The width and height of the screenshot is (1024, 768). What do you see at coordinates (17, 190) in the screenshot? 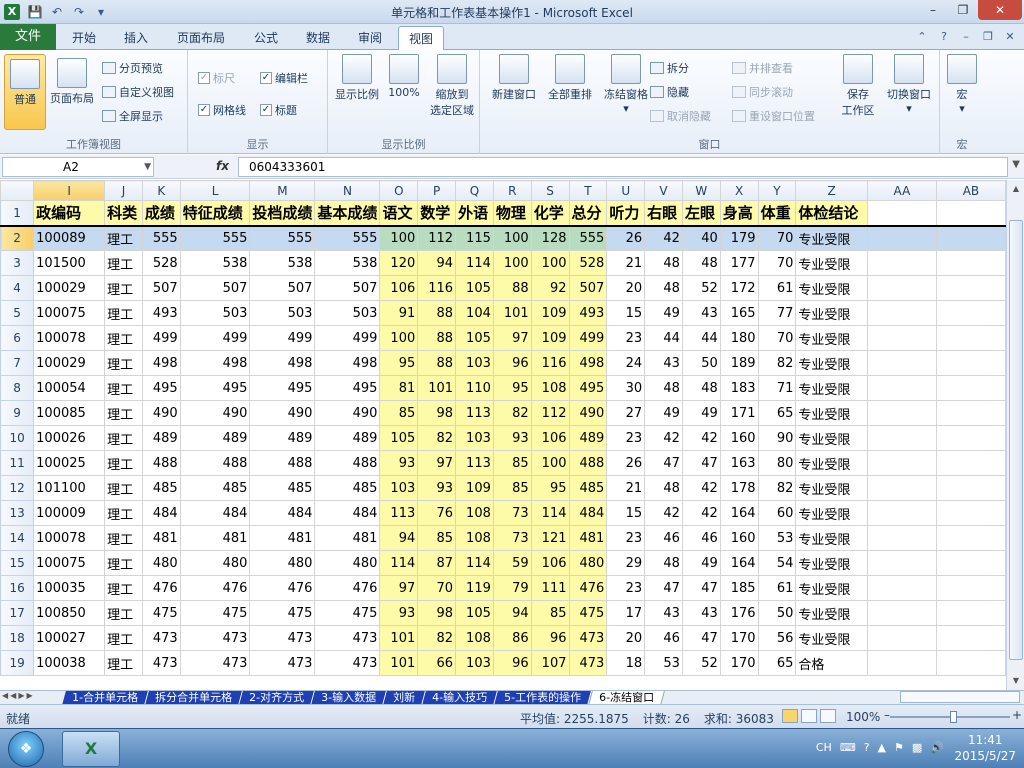
I see `select-all-corner` at bounding box center [17, 190].